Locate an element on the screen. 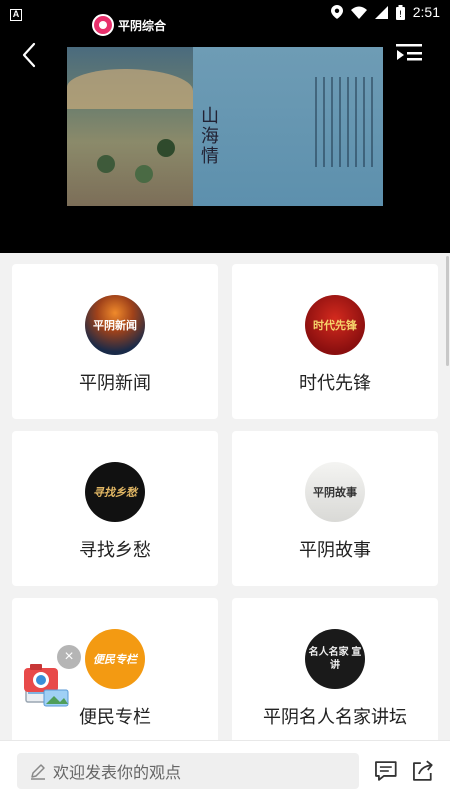  thumb-text: 时代先锋 is located at coordinates (335, 326).